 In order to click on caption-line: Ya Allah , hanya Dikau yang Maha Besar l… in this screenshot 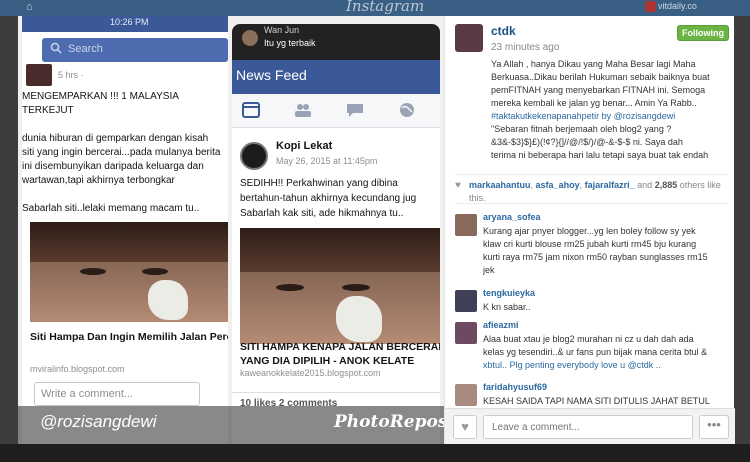, I will do `click(593, 64)`.